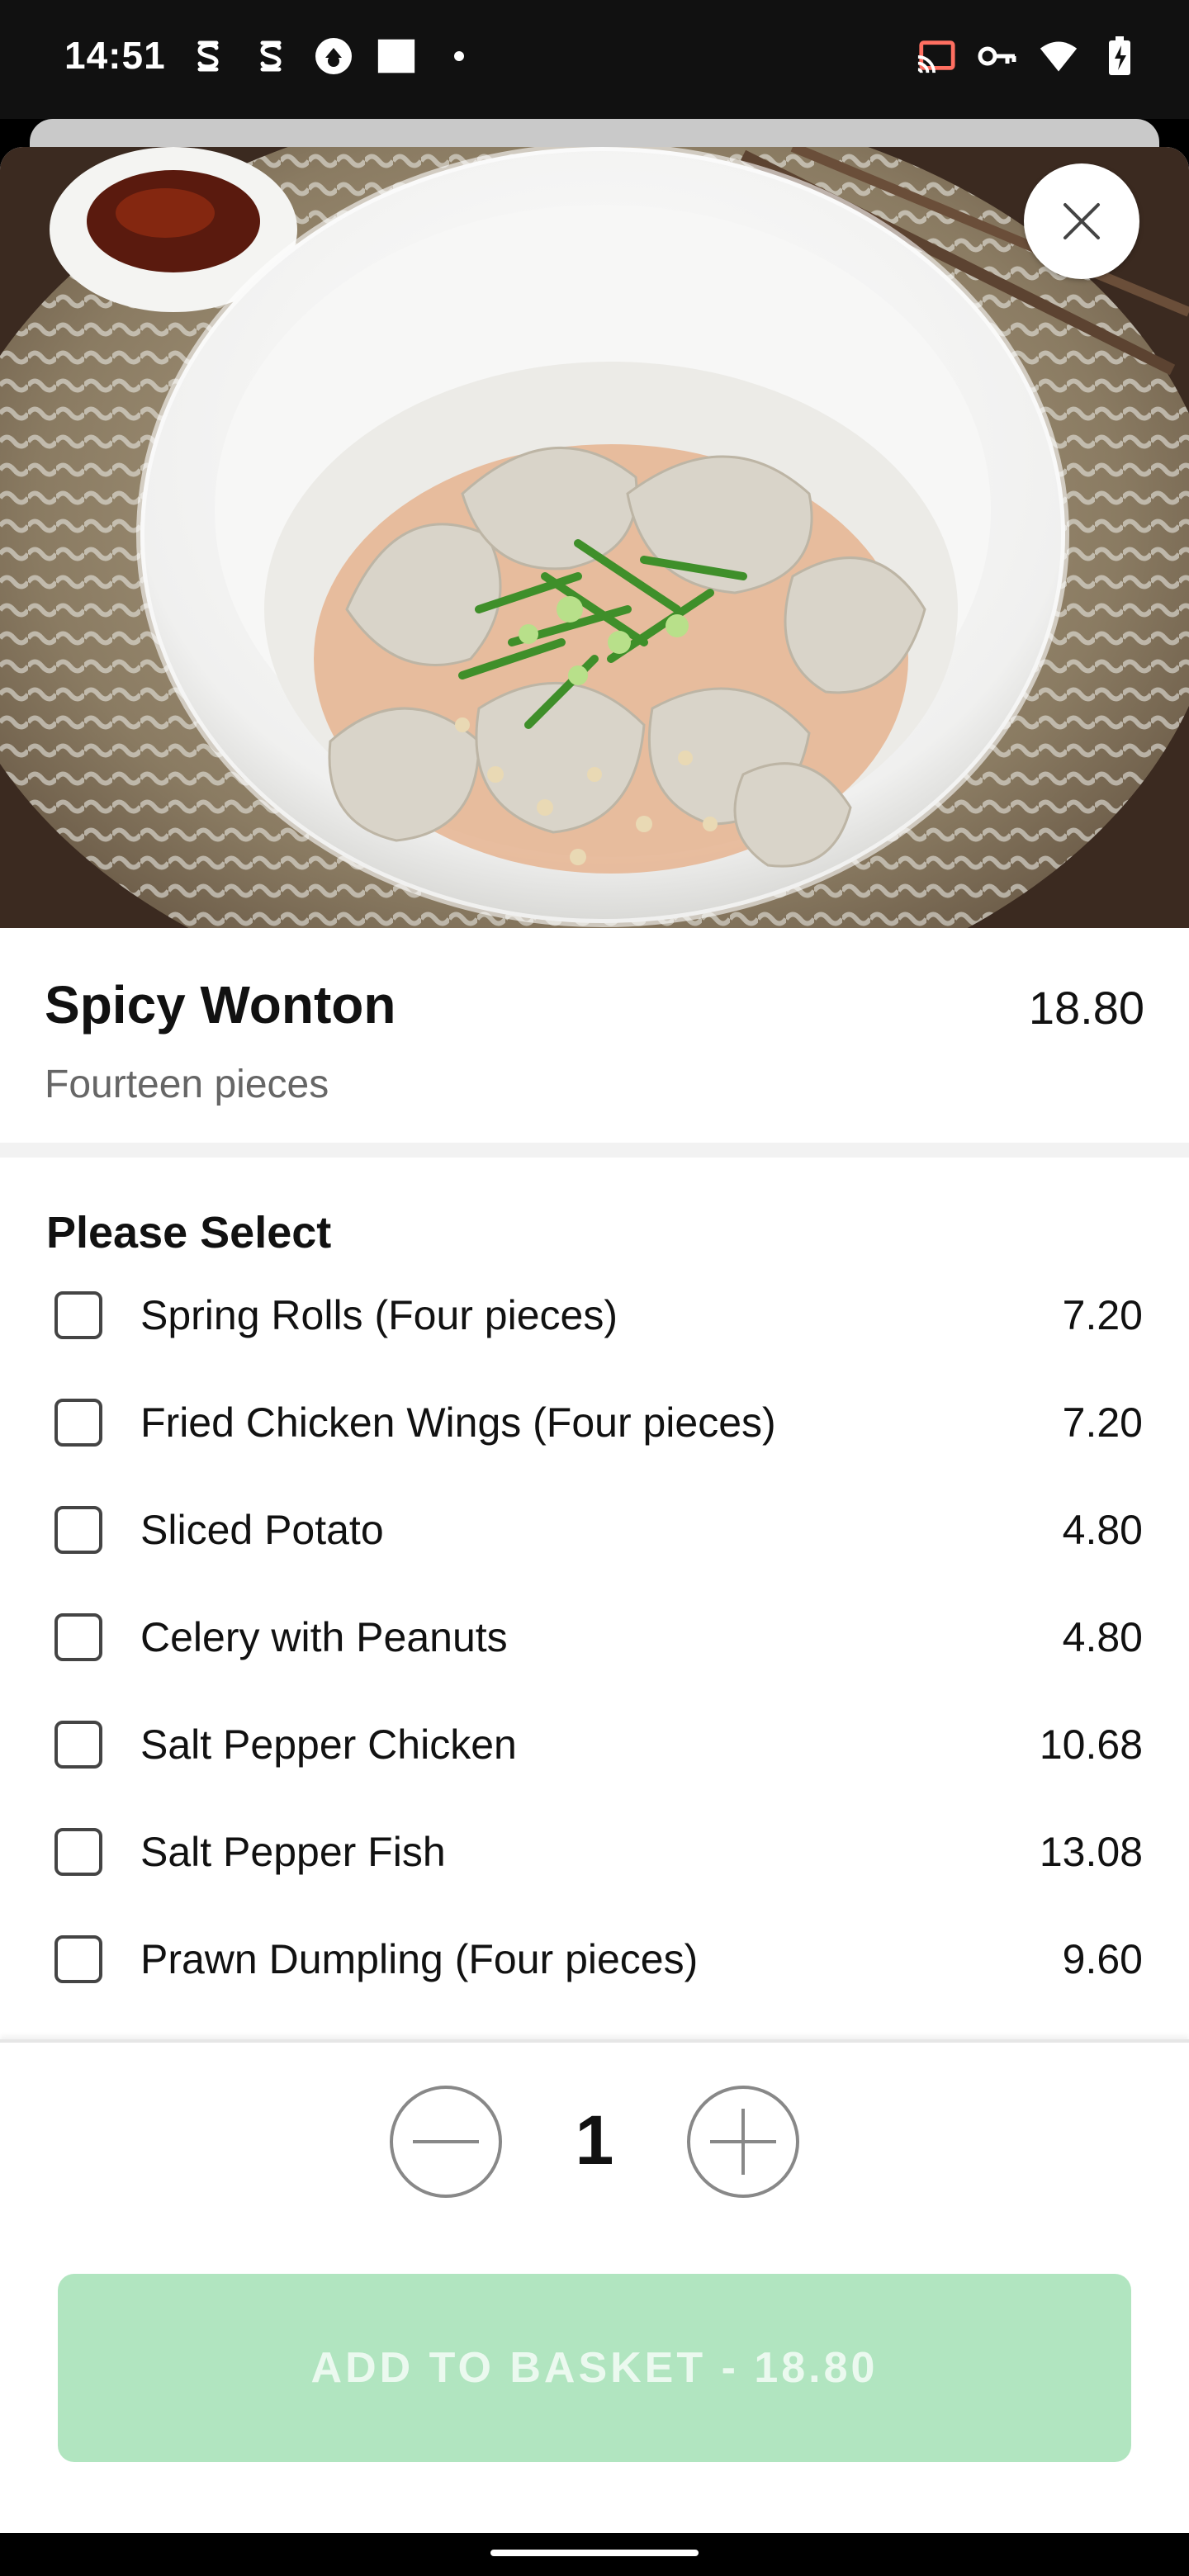 The width and height of the screenshot is (1189, 2576). Describe the element at coordinates (594, 59) in the screenshot. I see `status-bar: 14:51` at that location.